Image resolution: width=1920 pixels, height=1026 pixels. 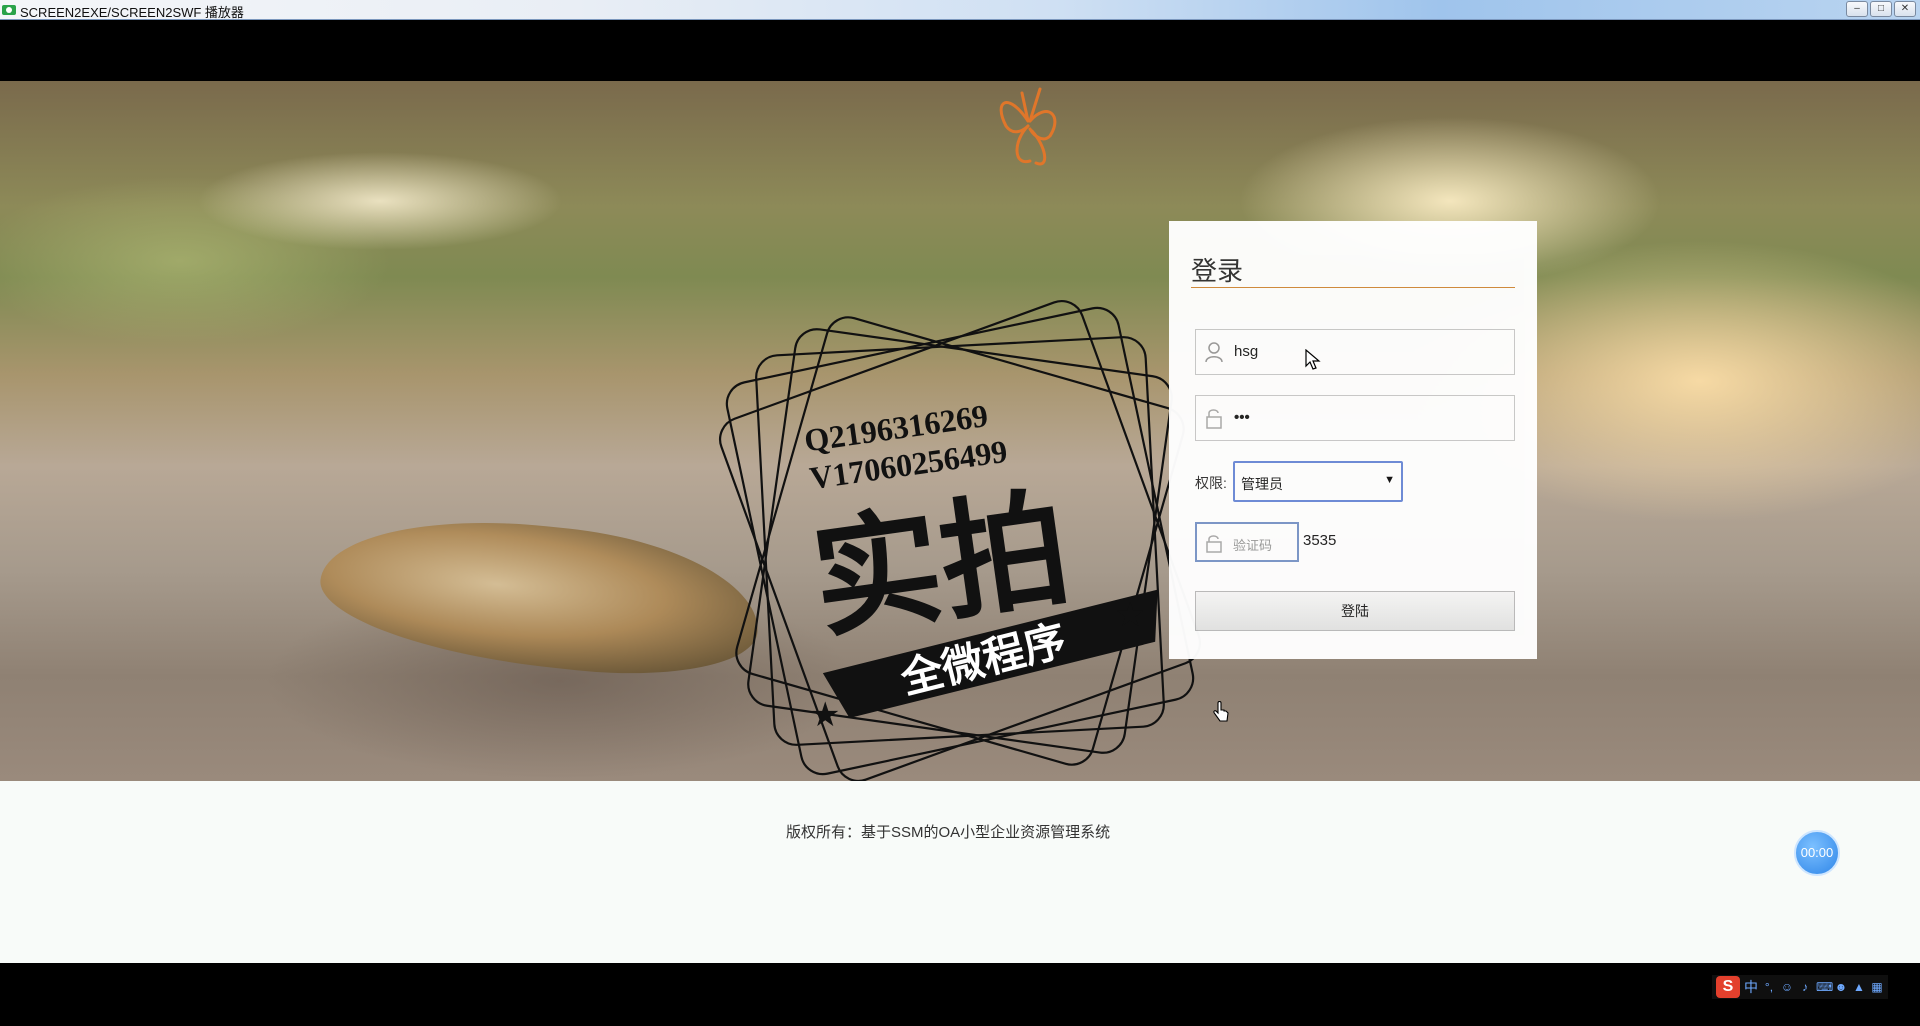 I want to click on emoji-icon: ☺, so click(x=1787, y=987).